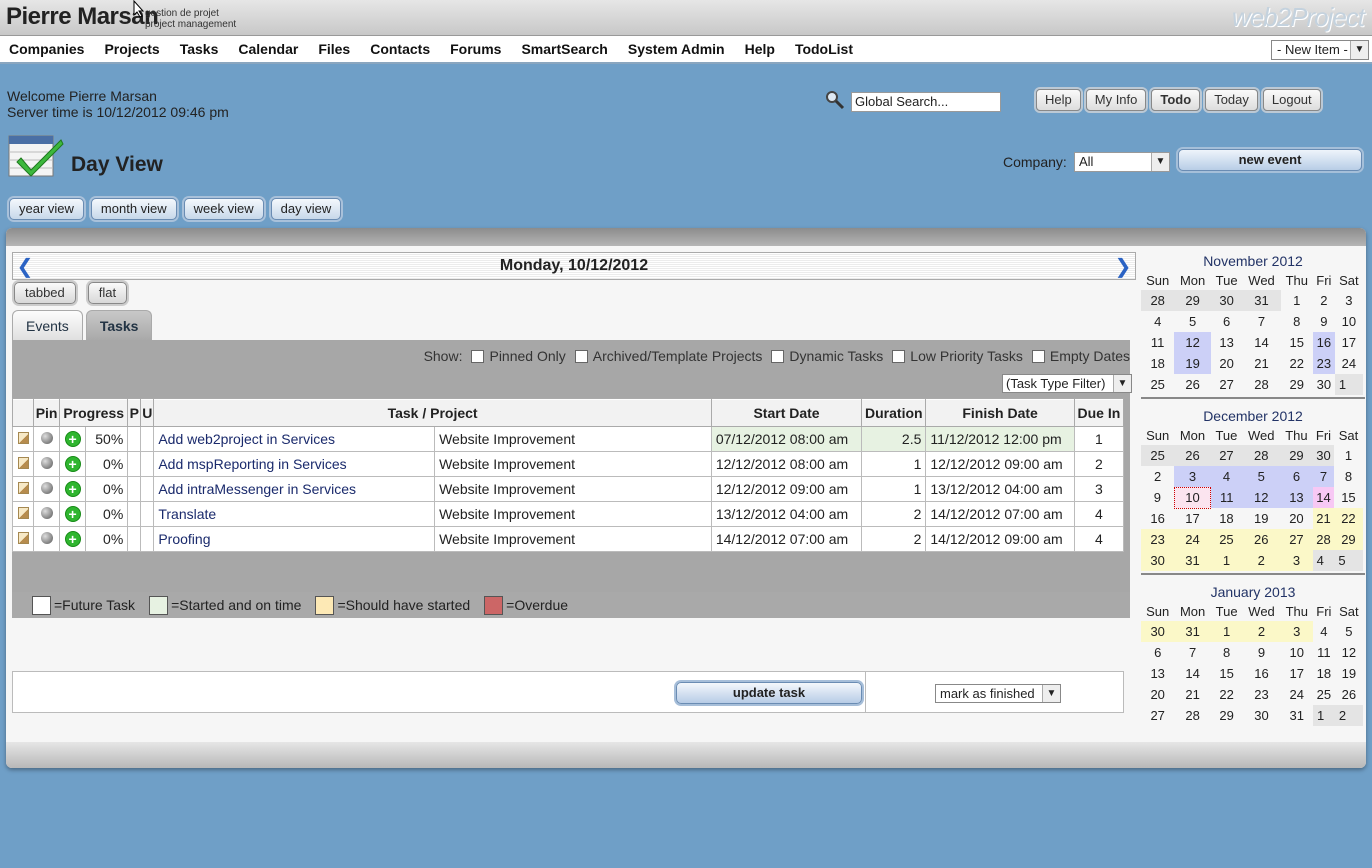 The width and height of the screenshot is (1372, 868). Describe the element at coordinates (294, 514) in the screenshot. I see `task-name-link: Translate` at that location.